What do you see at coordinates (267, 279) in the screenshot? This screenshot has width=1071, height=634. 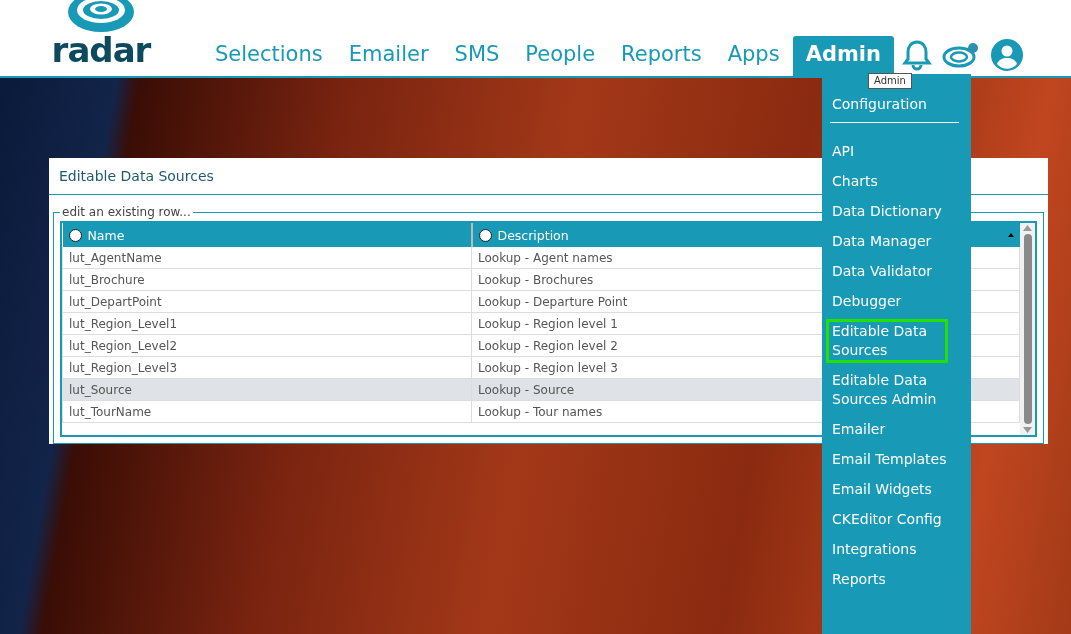 I see `table-cell: lut_Brochure` at bounding box center [267, 279].